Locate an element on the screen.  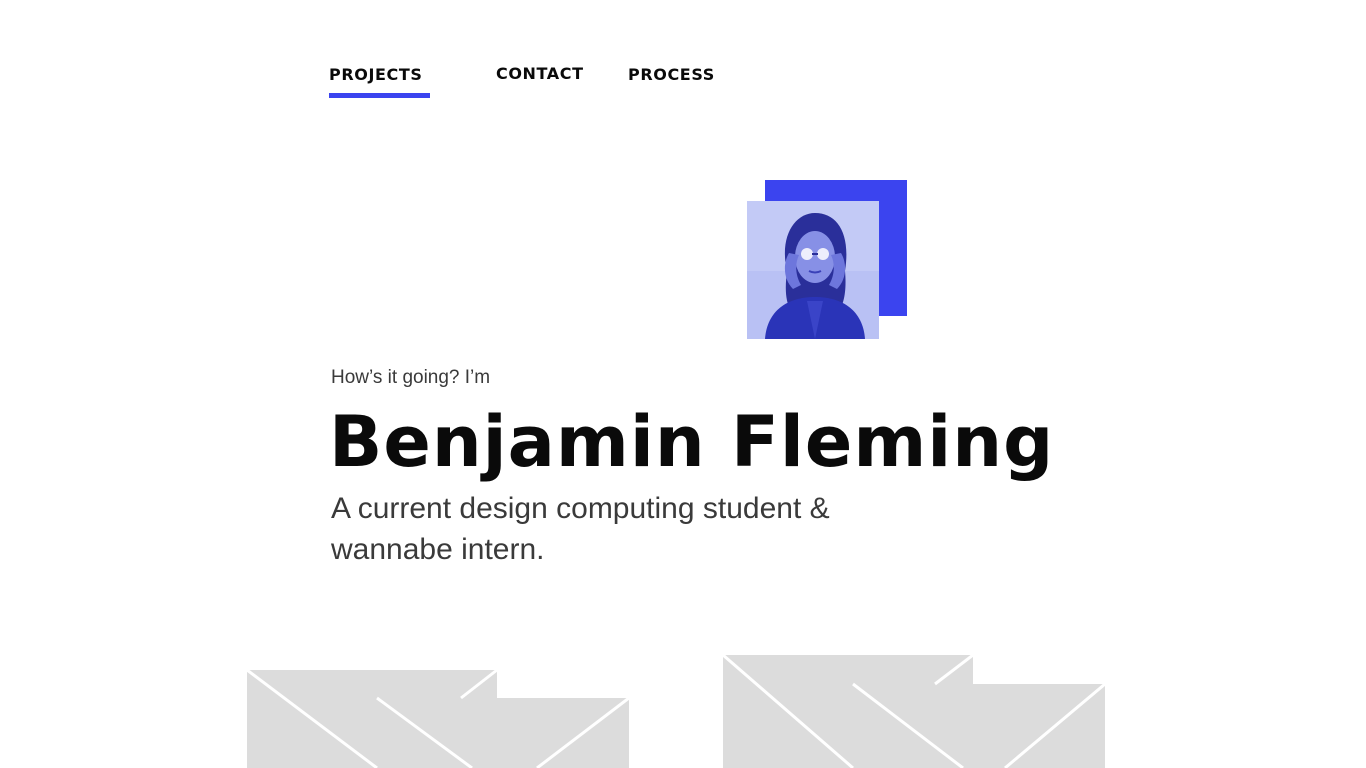
profile-photo is located at coordinates (813, 270).